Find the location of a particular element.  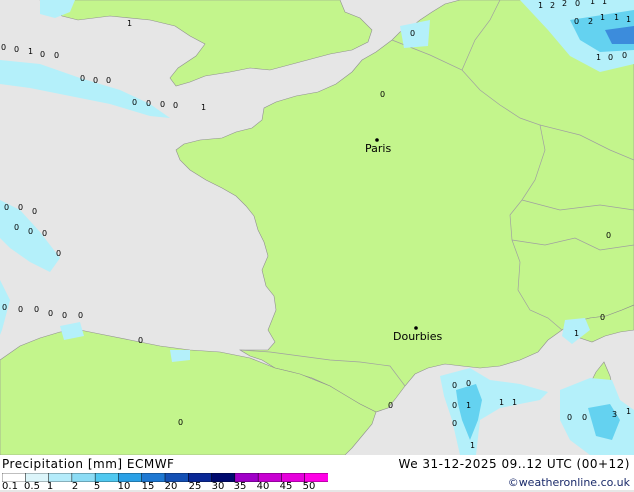

forecast-datetime: We 31-12-2025 09..12 UTC (00+12) is located at coordinates (514, 464).